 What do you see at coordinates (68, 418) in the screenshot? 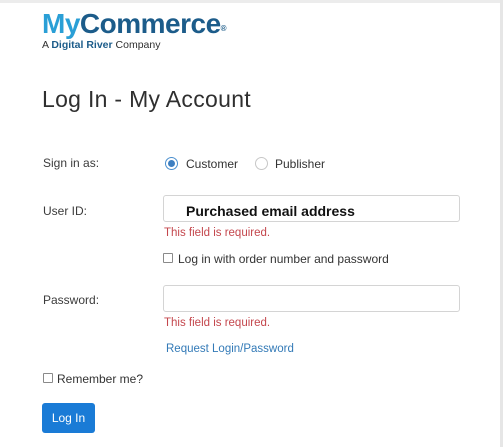
I see `login-button: Log In` at bounding box center [68, 418].